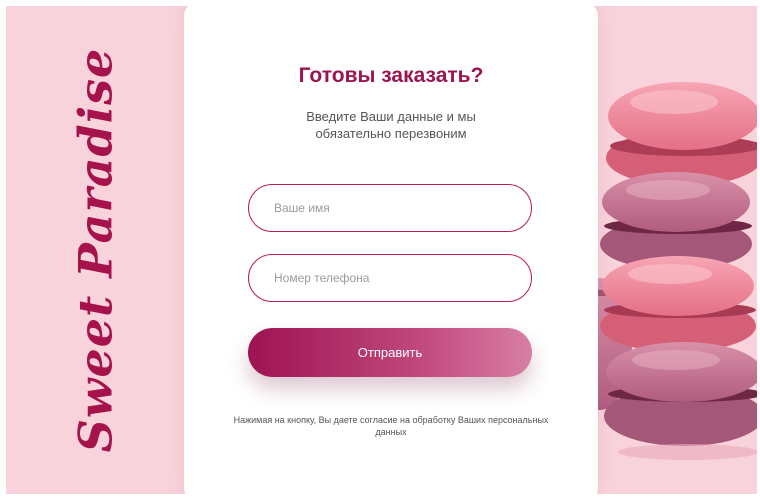 The image size is (760, 499). What do you see at coordinates (390, 208) in the screenshot?
I see `name-input` at bounding box center [390, 208].